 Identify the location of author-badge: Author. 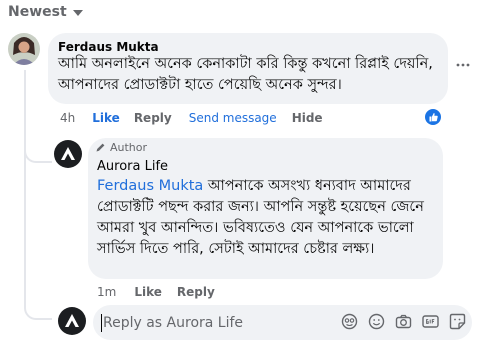
(121, 147).